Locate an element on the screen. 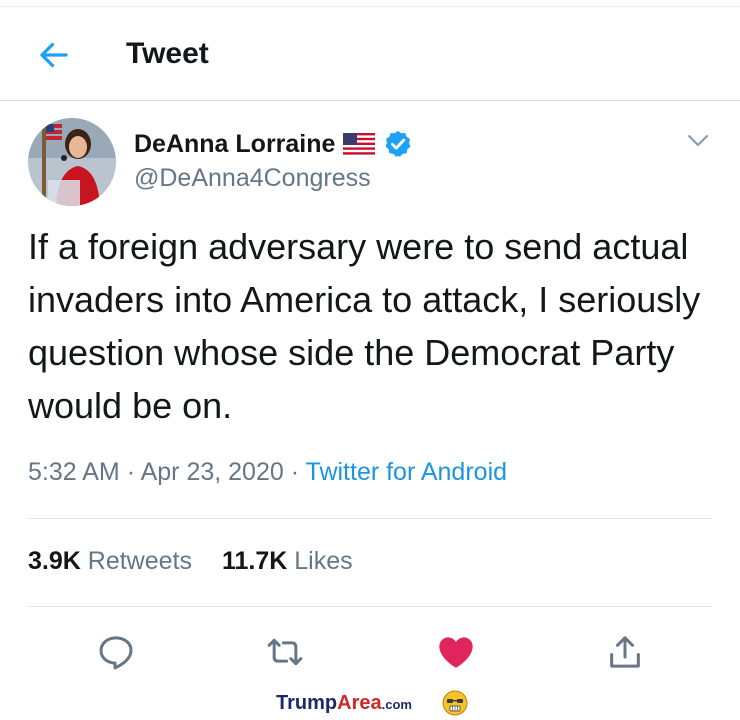 This screenshot has width=740, height=720. us-flag-icon is located at coordinates (359, 144).